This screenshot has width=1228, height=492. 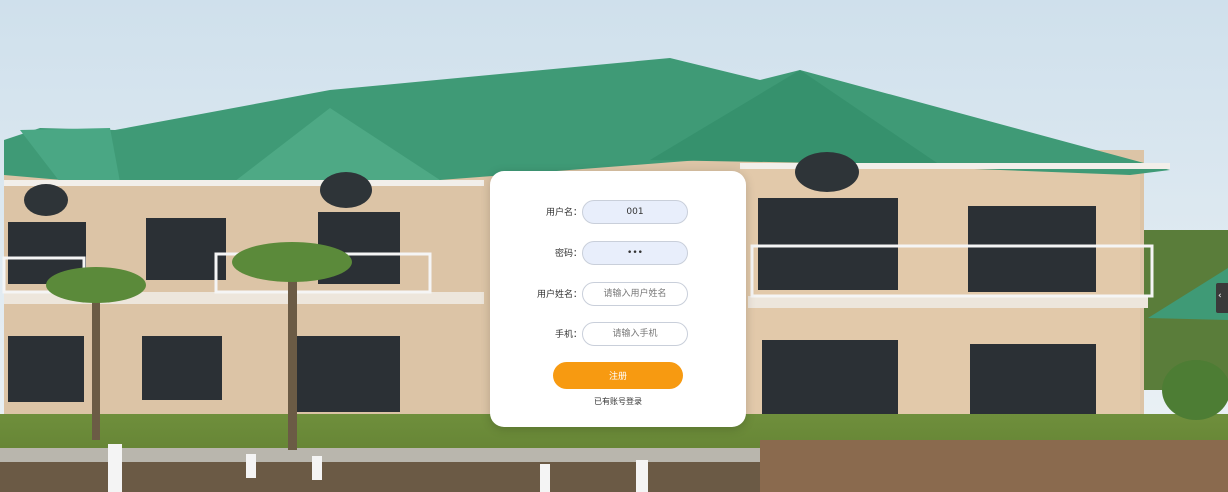 I want to click on username-label: 用户名：, so click(x=563, y=213).